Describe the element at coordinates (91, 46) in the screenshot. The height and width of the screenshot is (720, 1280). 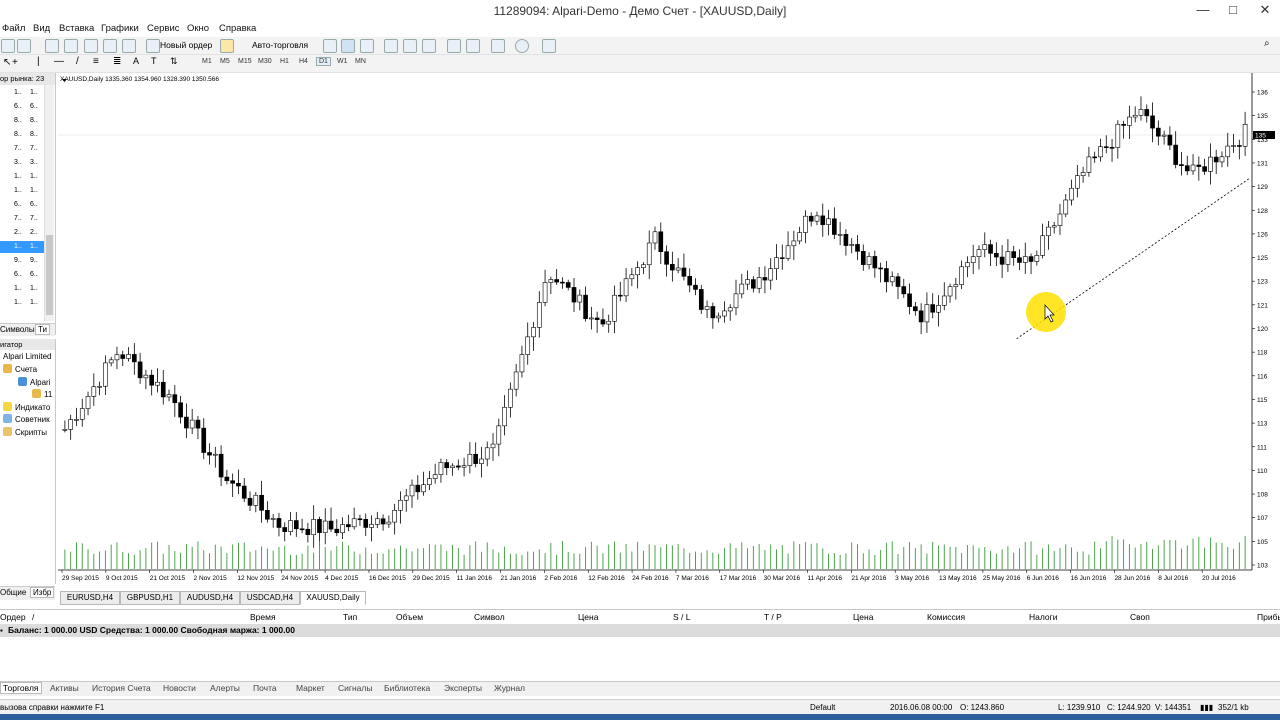
I see `navigator-icon` at that location.